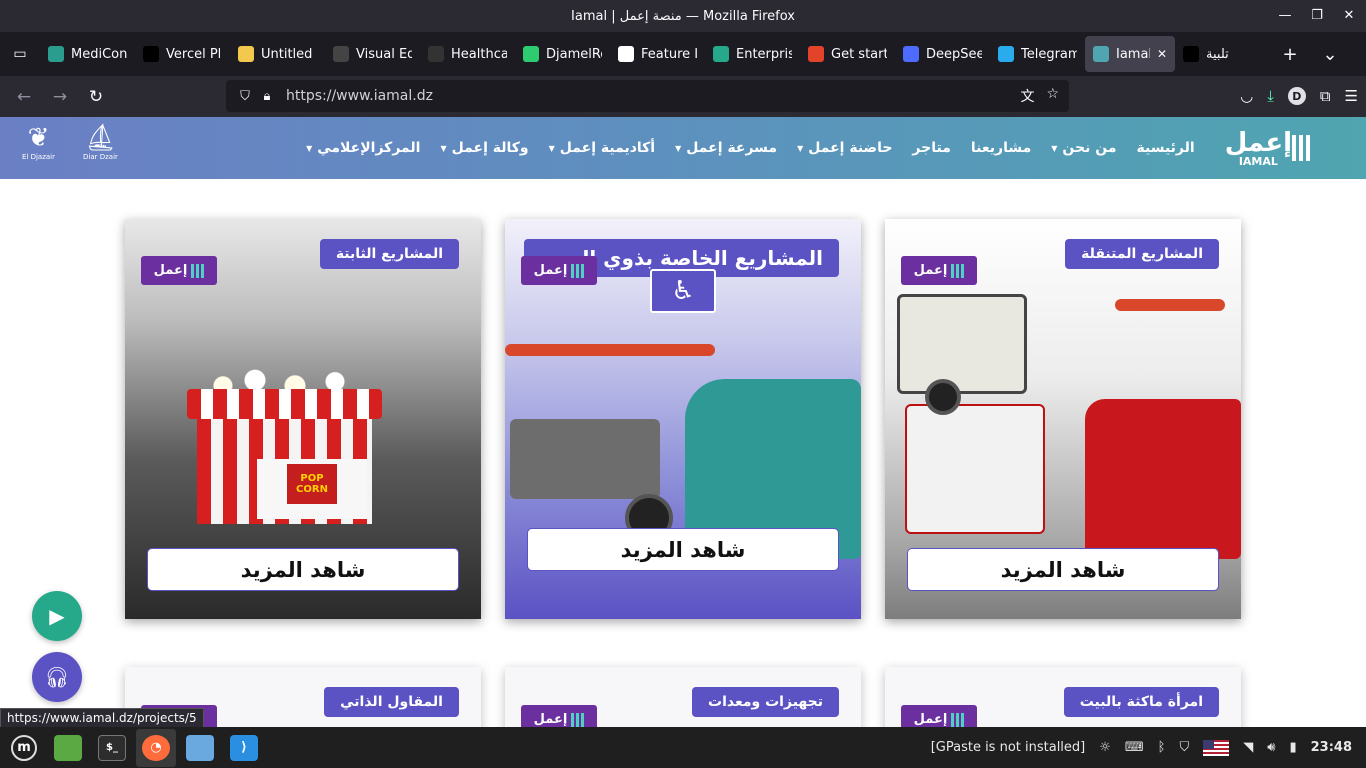 The width and height of the screenshot is (1366, 768). I want to click on browser-tab: MediCon, so click(87, 54).